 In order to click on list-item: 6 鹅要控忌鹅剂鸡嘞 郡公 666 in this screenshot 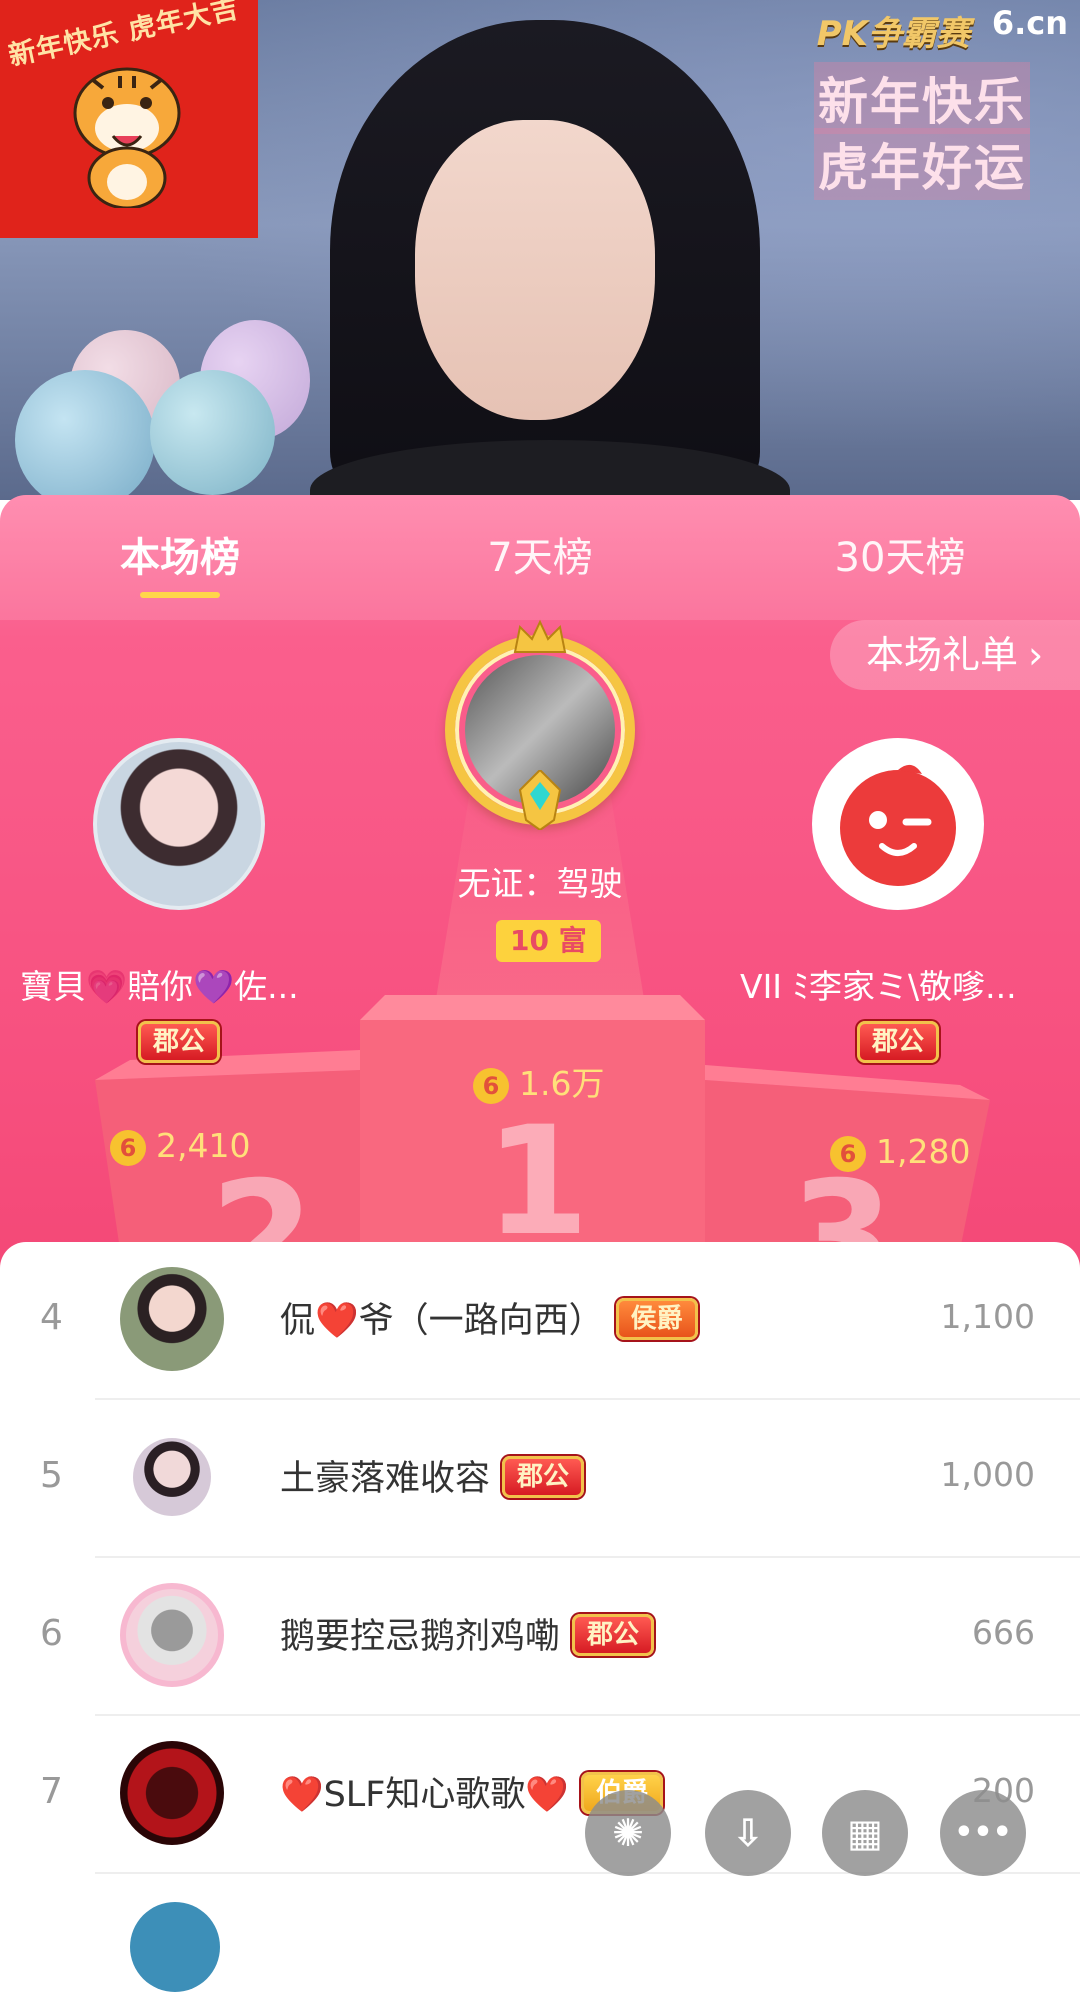, I will do `click(540, 1637)`.